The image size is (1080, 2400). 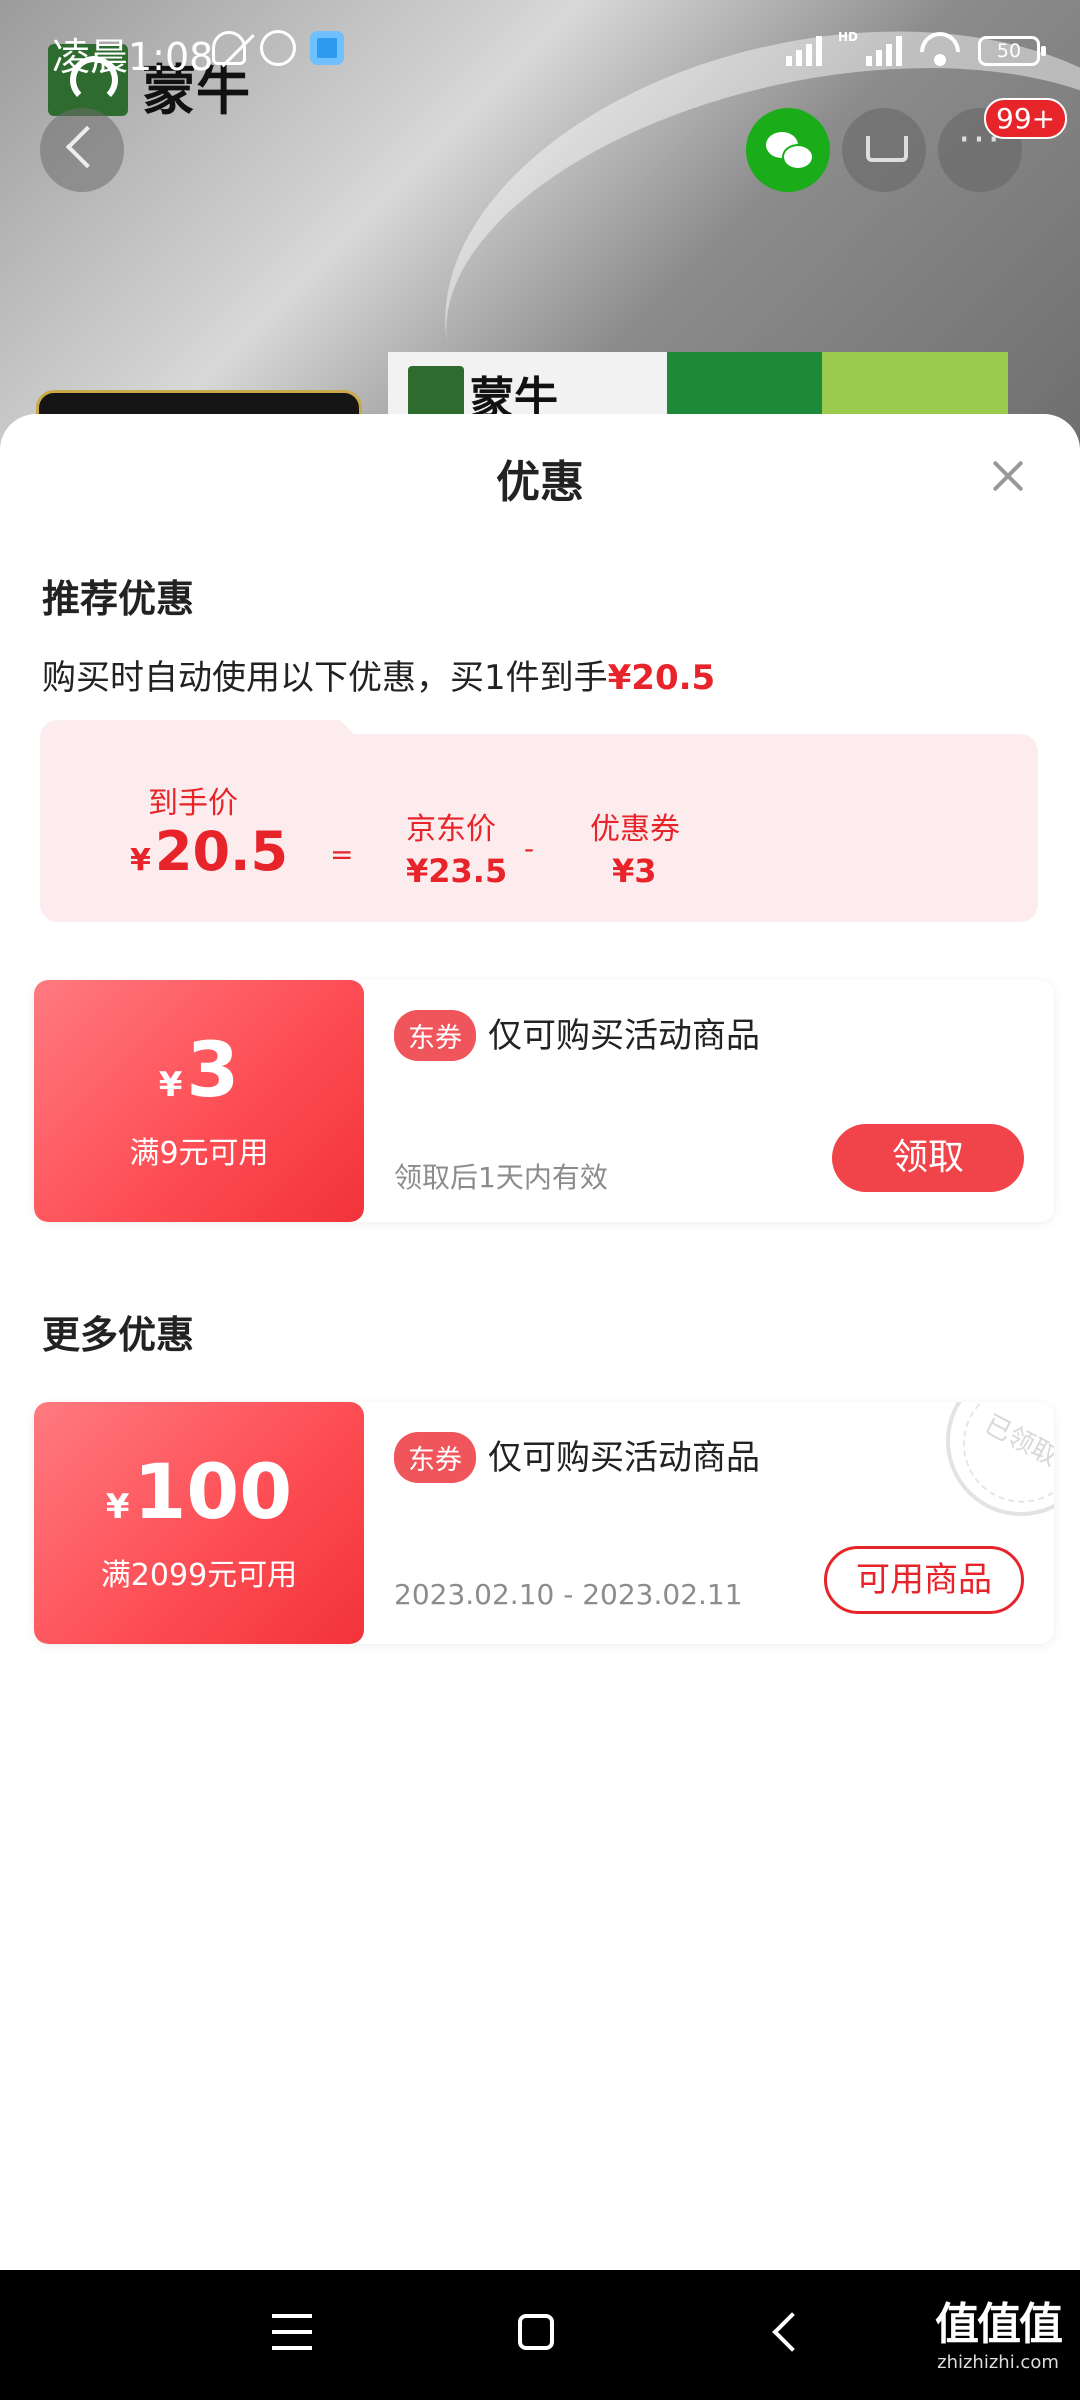 I want to click on app-notification-icon, so click(x=327, y=48).